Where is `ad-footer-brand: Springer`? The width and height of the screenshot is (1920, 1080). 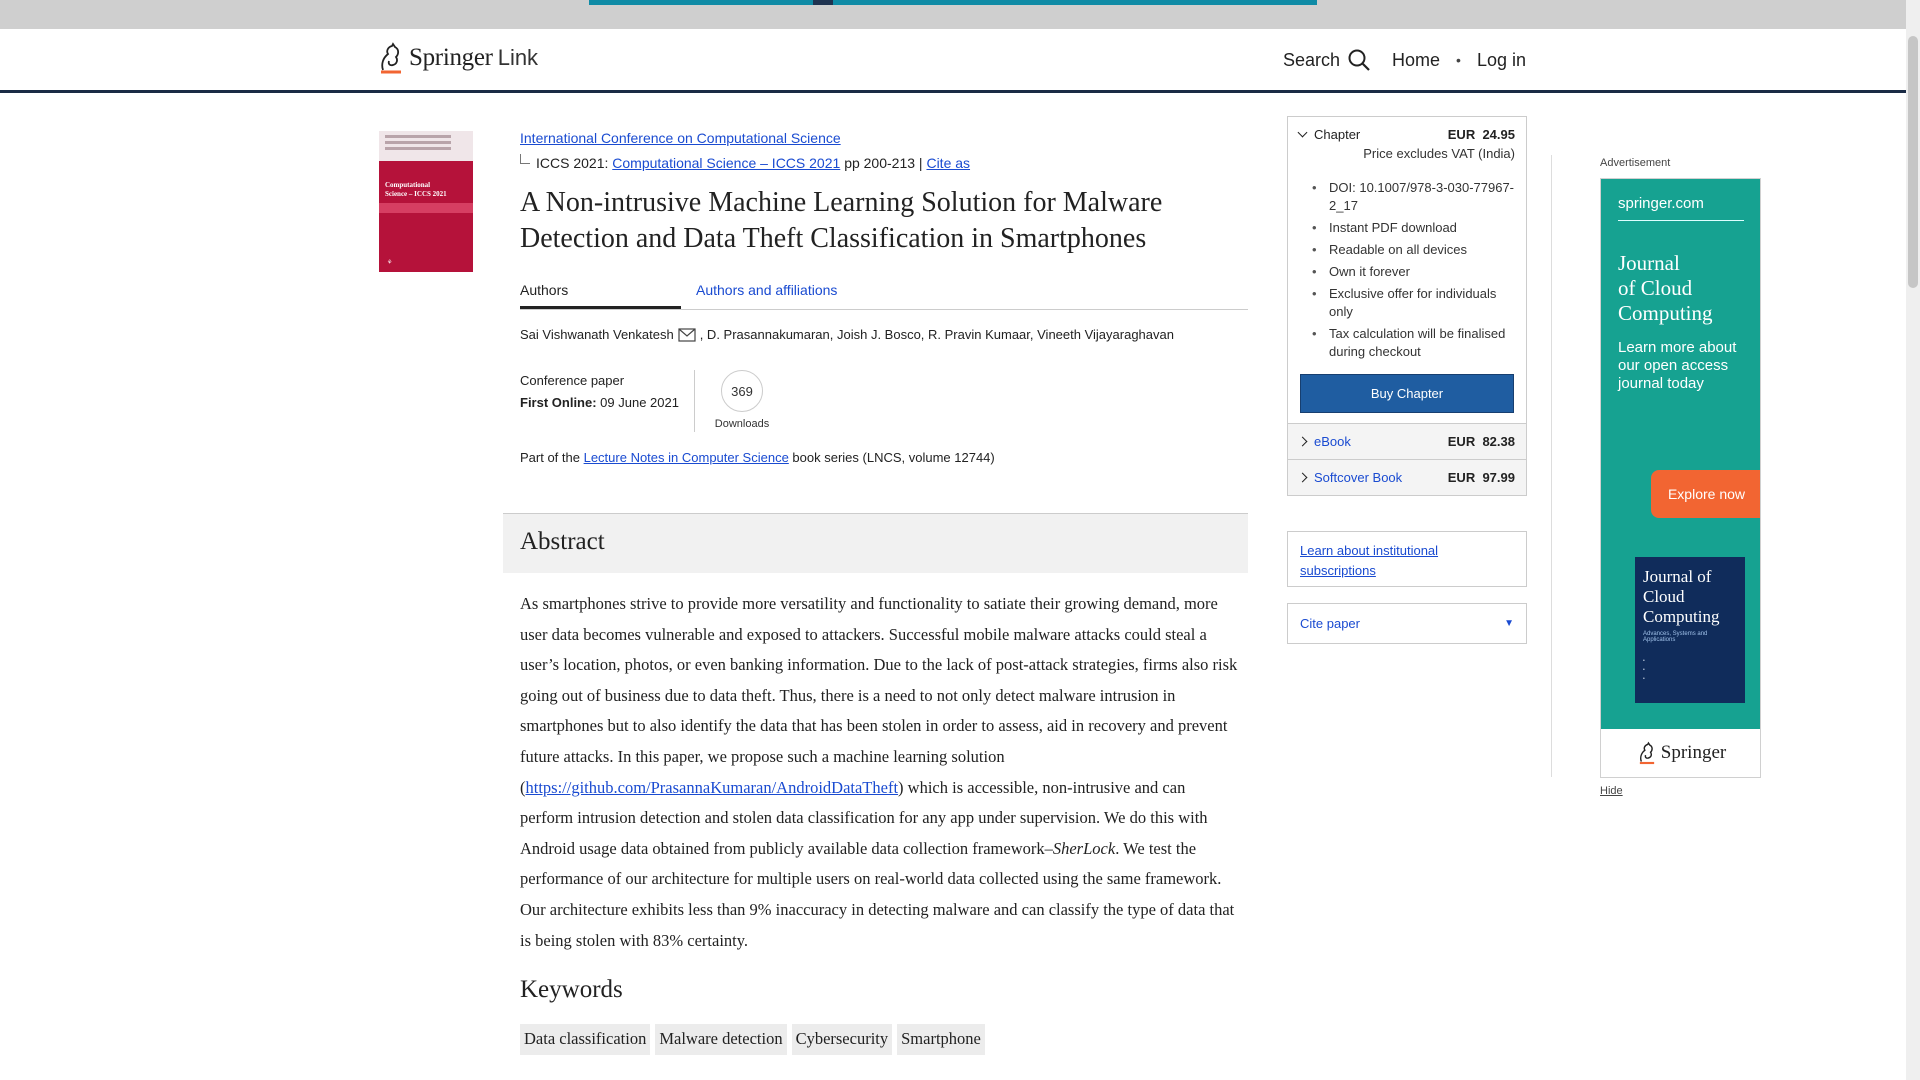 ad-footer-brand: Springer is located at coordinates (1693, 752).